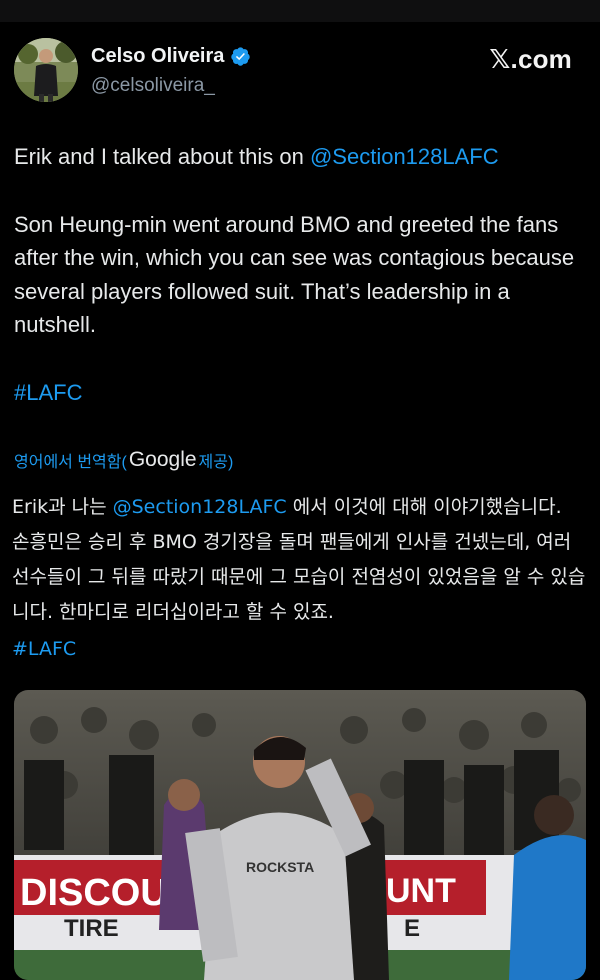 This screenshot has height=980, width=600. I want to click on avatar-photo, so click(46, 70).